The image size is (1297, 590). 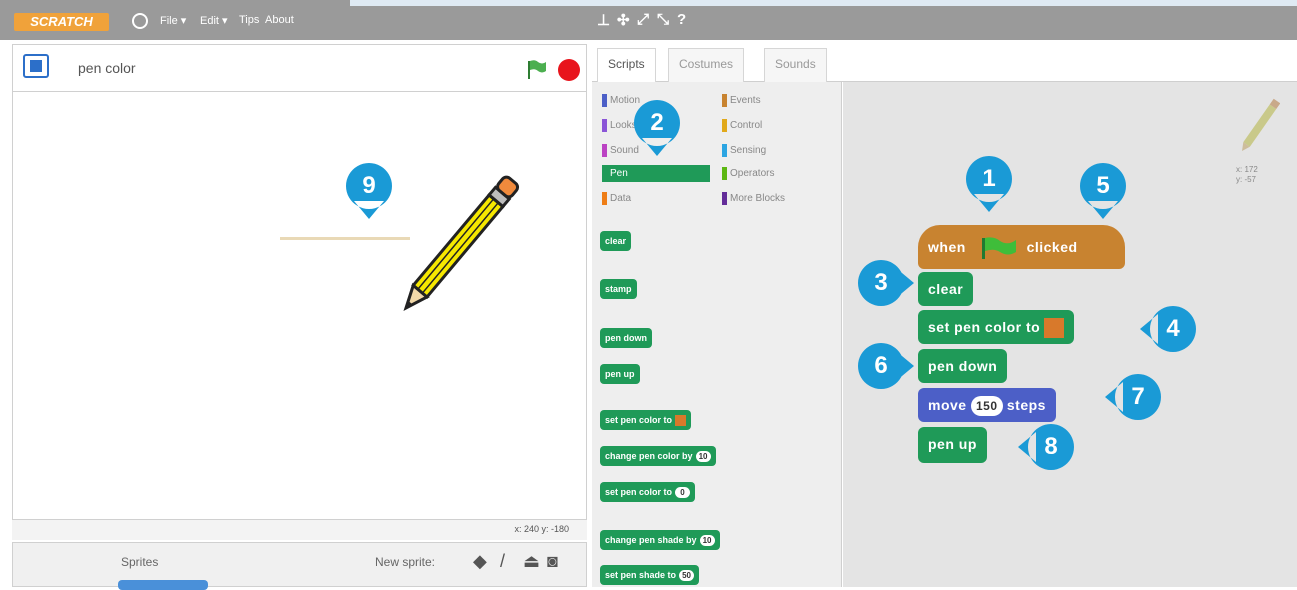 What do you see at coordinates (1247, 174) in the screenshot?
I see `sprite-info-coords: x: 172 y: -57` at bounding box center [1247, 174].